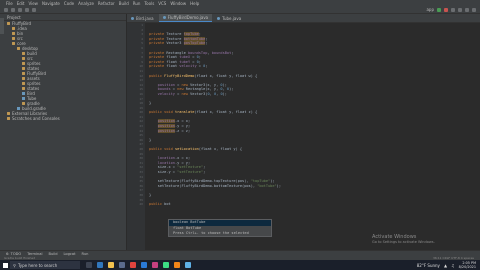  Describe the element at coordinates (27, 9) in the screenshot. I see `back-icon` at that location.